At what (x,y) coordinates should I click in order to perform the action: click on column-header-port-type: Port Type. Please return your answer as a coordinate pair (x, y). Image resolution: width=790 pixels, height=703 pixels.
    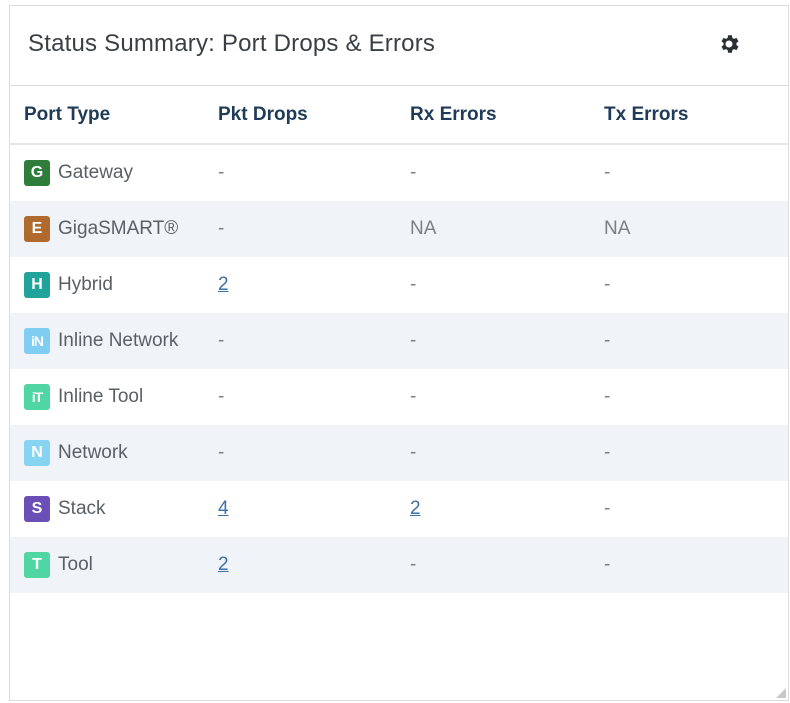
    Looking at the image, I should click on (114, 116).